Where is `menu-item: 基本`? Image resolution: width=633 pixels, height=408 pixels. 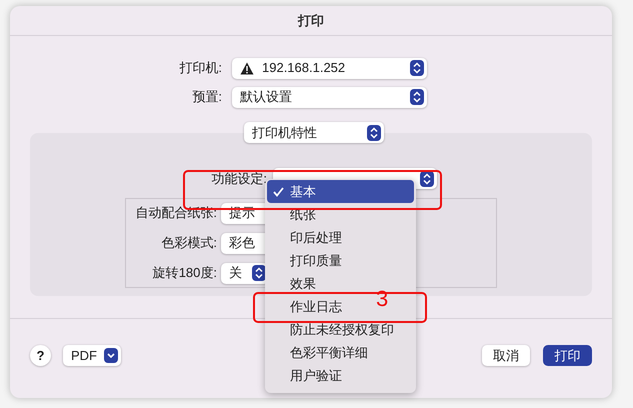
menu-item: 基本 is located at coordinates (340, 191).